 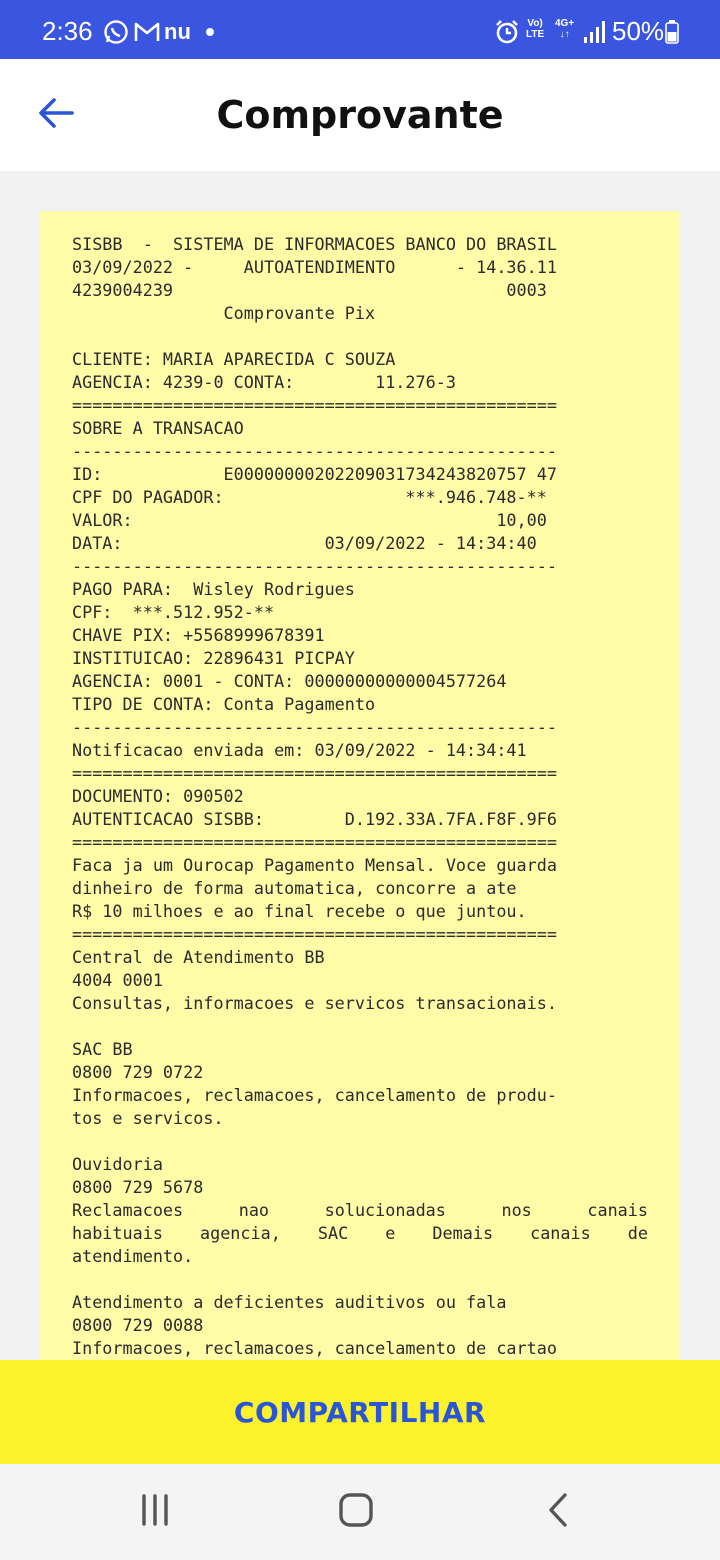 What do you see at coordinates (117, 1164) in the screenshot?
I see `receipt-line: Ouvidoria` at bounding box center [117, 1164].